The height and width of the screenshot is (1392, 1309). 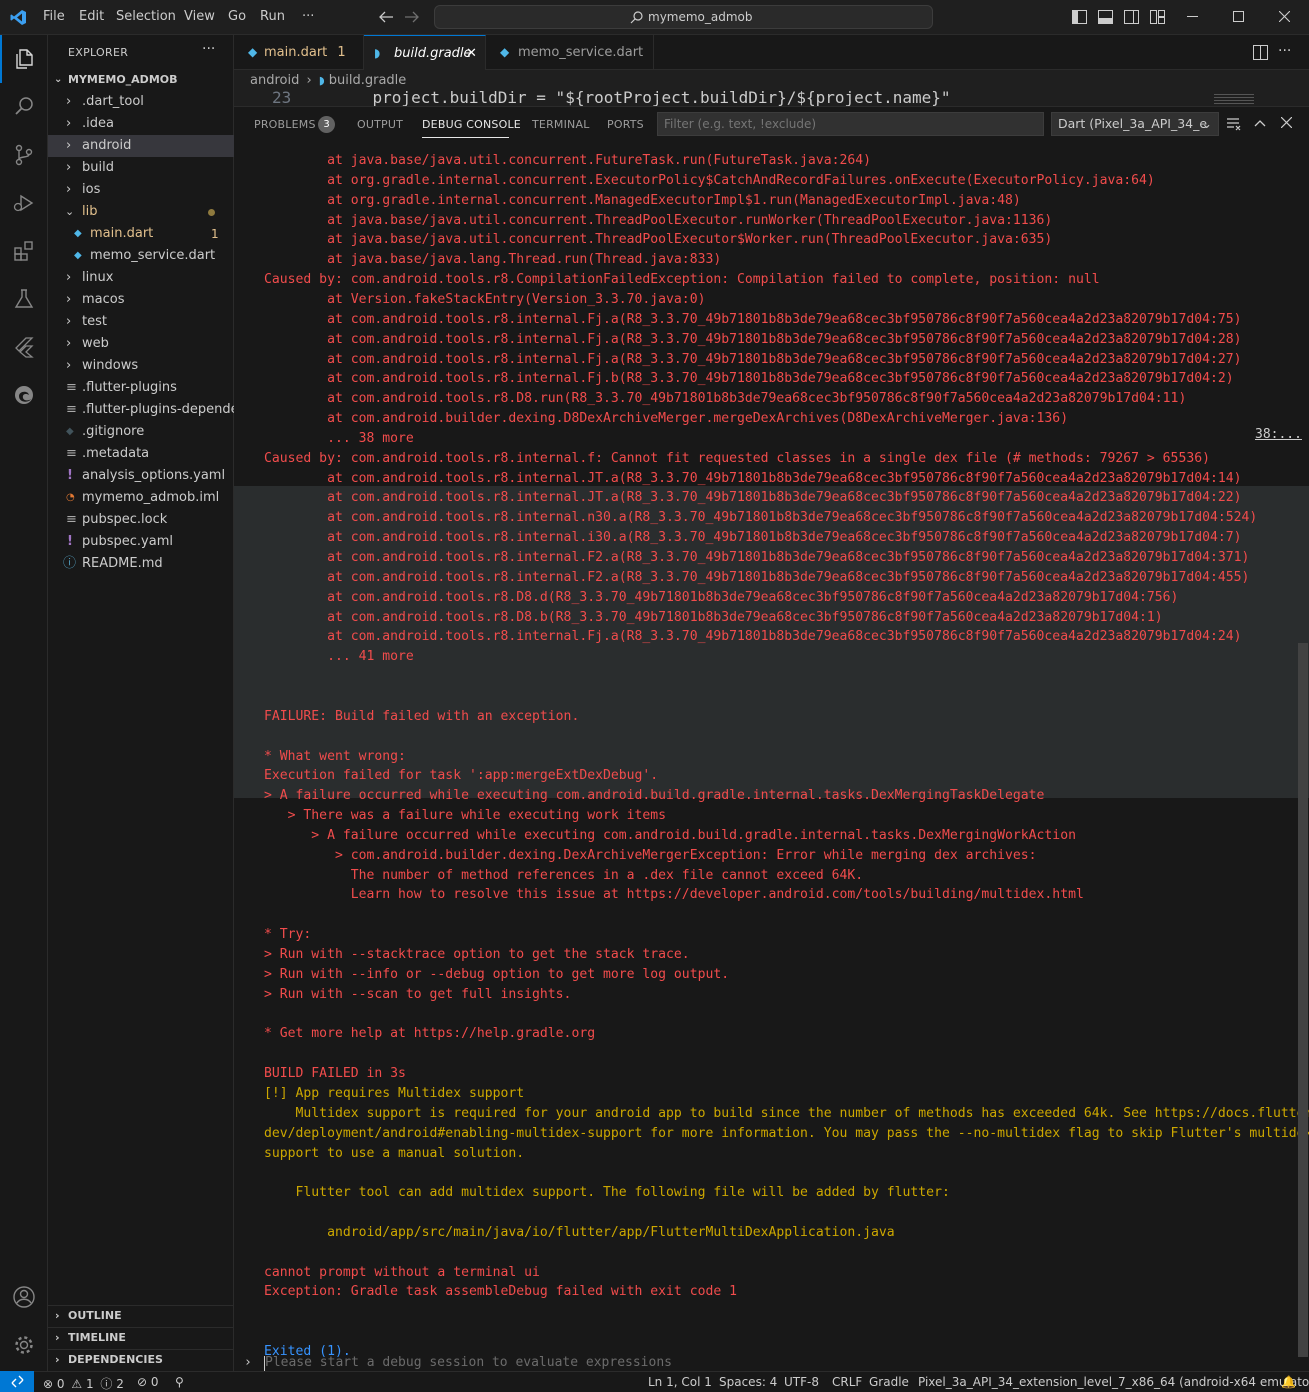 I want to click on remote-indicator, so click(x=17, y=1381).